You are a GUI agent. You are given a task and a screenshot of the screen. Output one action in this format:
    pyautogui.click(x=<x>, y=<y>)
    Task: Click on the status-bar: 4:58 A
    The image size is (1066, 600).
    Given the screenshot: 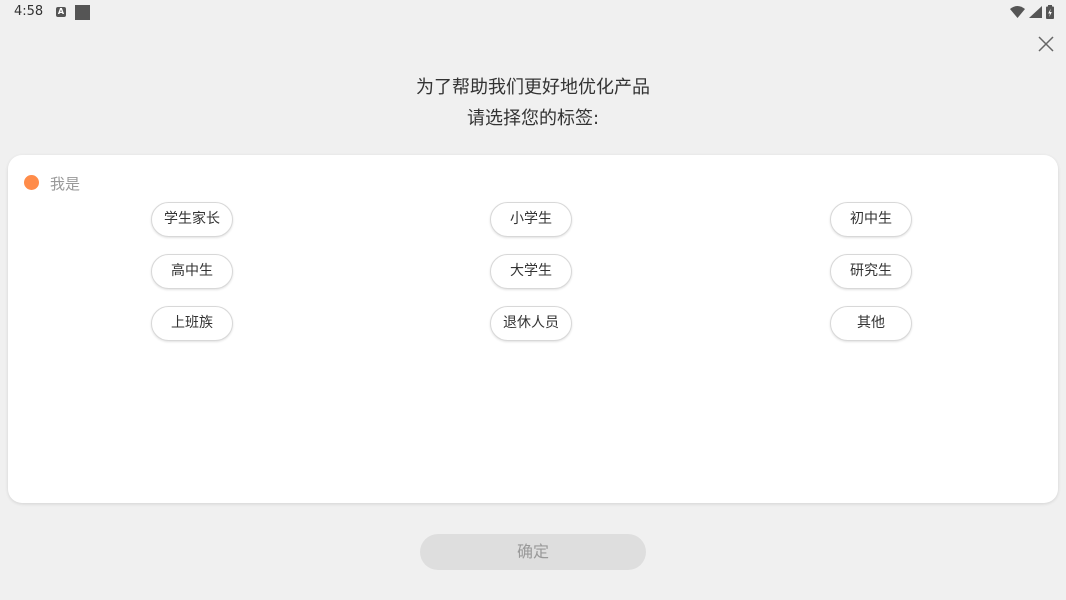 What is the action you would take?
    pyautogui.click(x=533, y=12)
    